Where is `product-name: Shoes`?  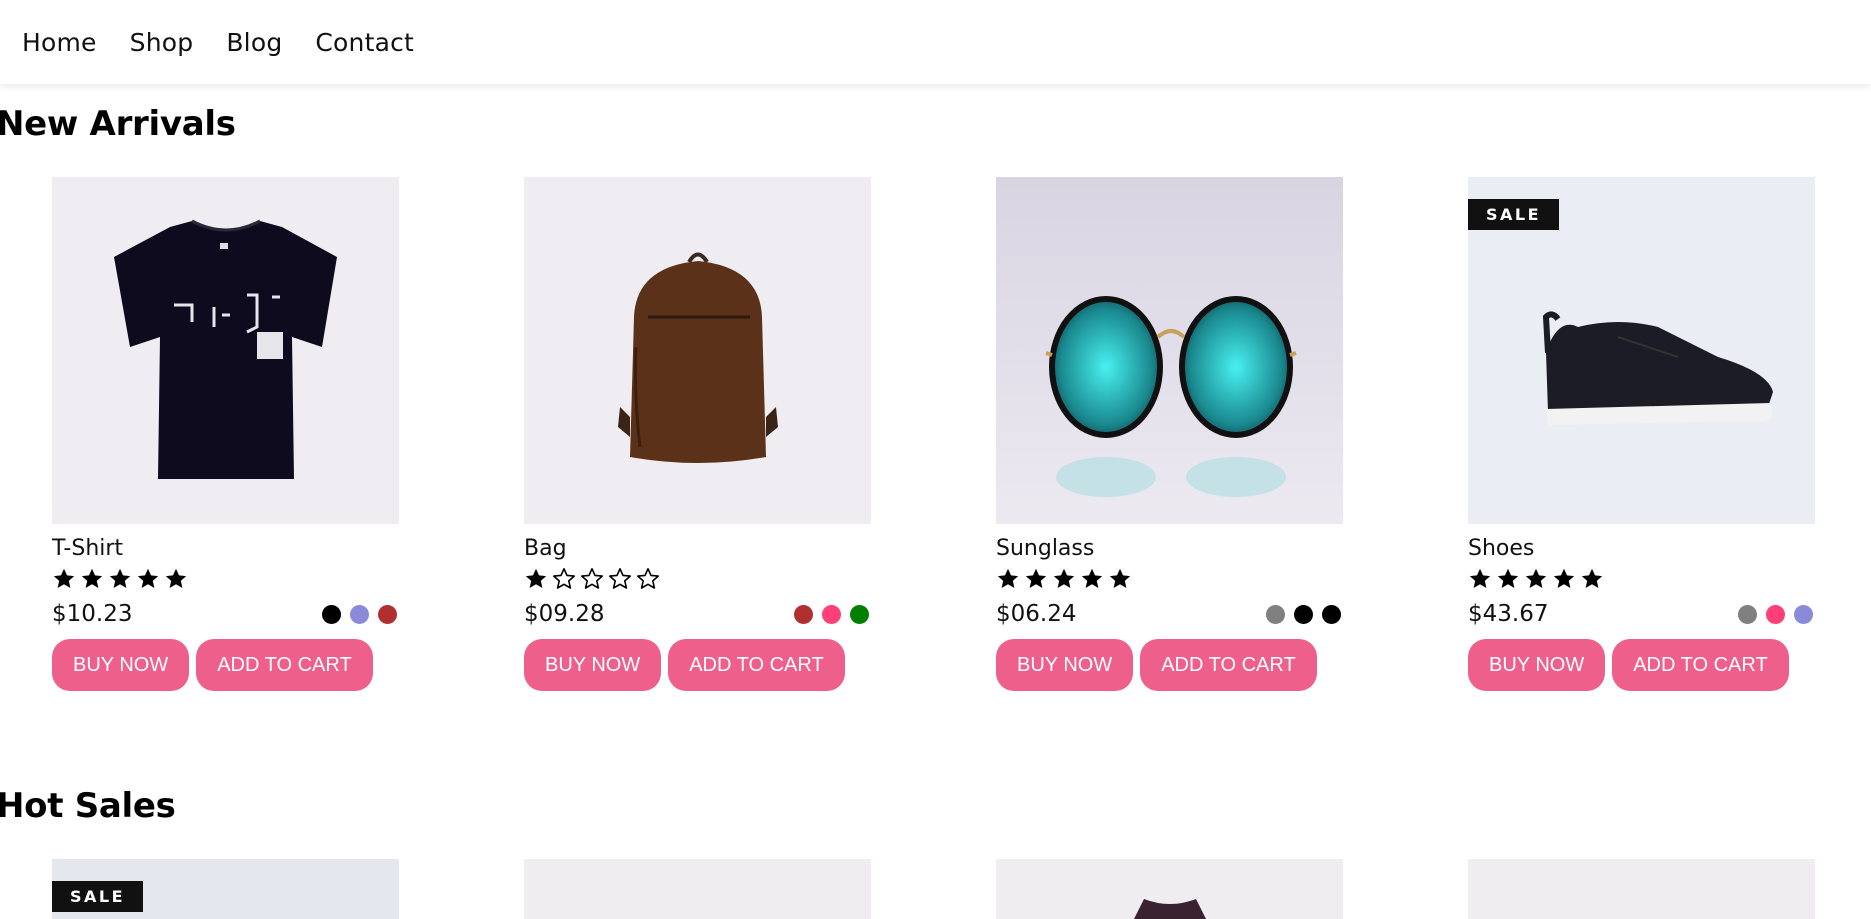
product-name: Shoes is located at coordinates (1501, 548).